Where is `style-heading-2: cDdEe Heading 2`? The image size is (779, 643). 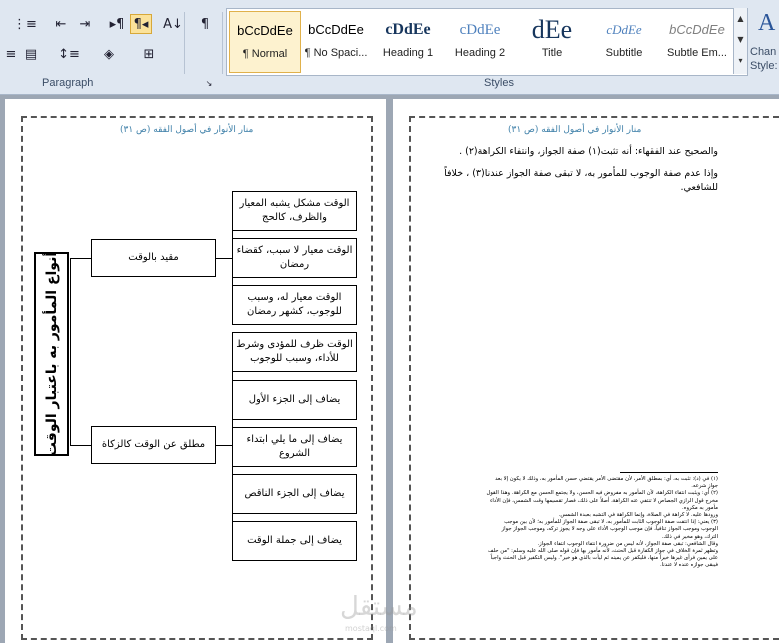
style-heading-2: cDdEe Heading 2 is located at coordinates (480, 41).